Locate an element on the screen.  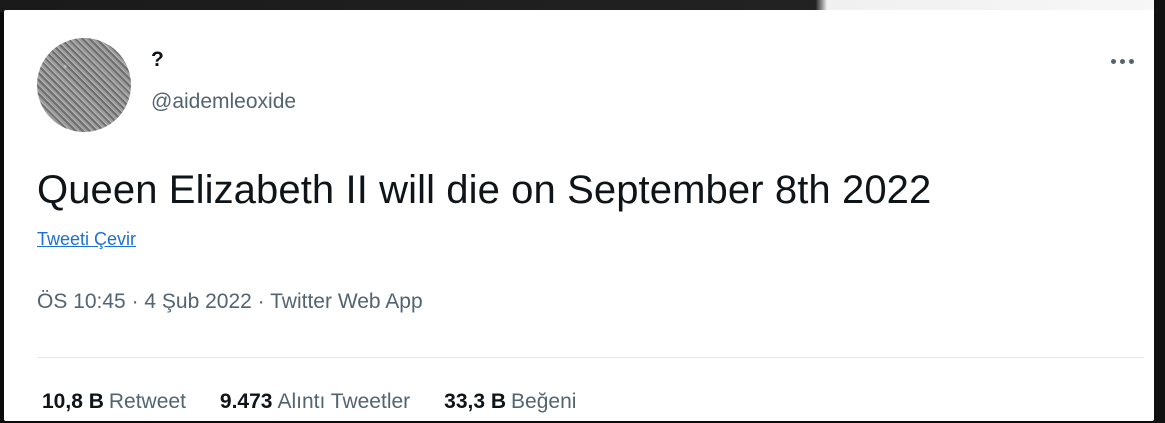
divider is located at coordinates (590, 357).